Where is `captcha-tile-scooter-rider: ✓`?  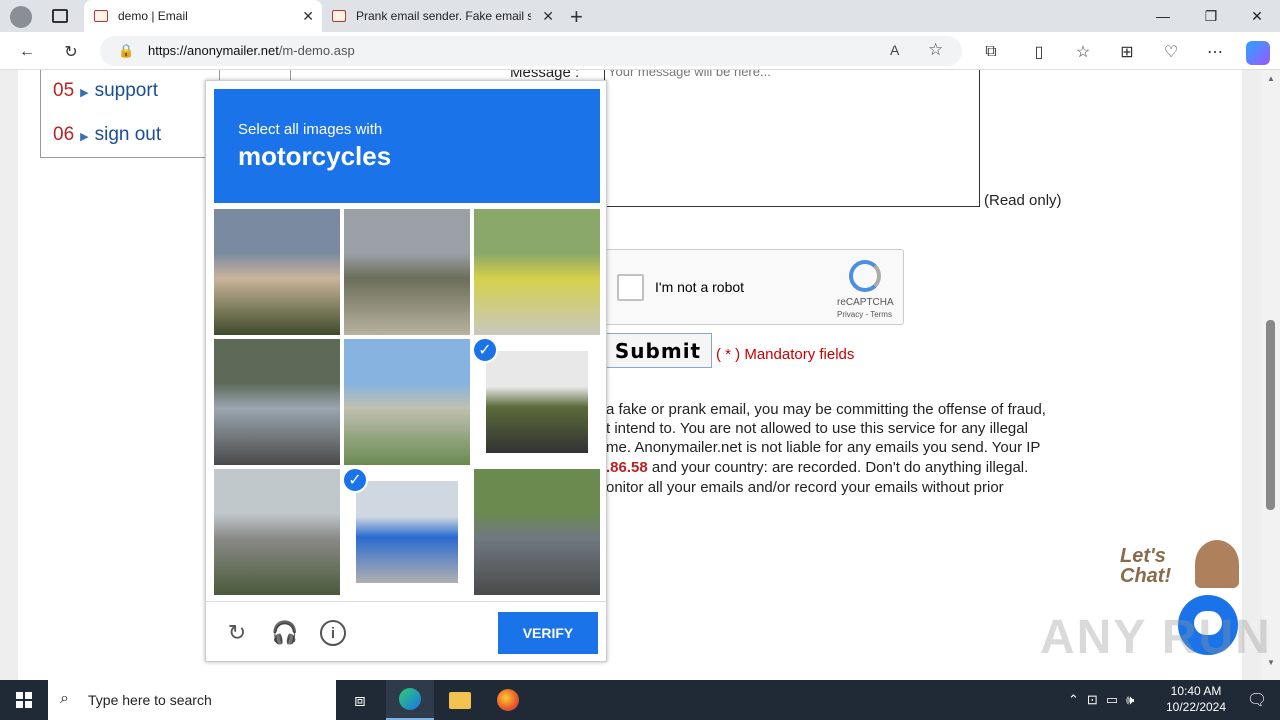 captcha-tile-scooter-rider: ✓ is located at coordinates (407, 532).